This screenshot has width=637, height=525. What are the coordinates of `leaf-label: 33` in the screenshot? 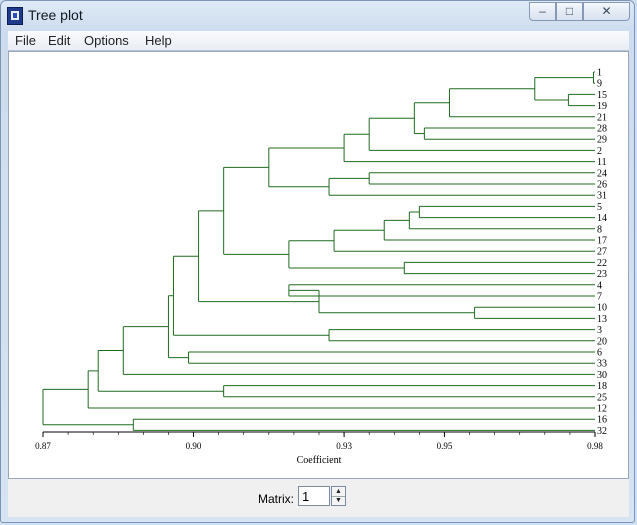 It's located at (602, 364).